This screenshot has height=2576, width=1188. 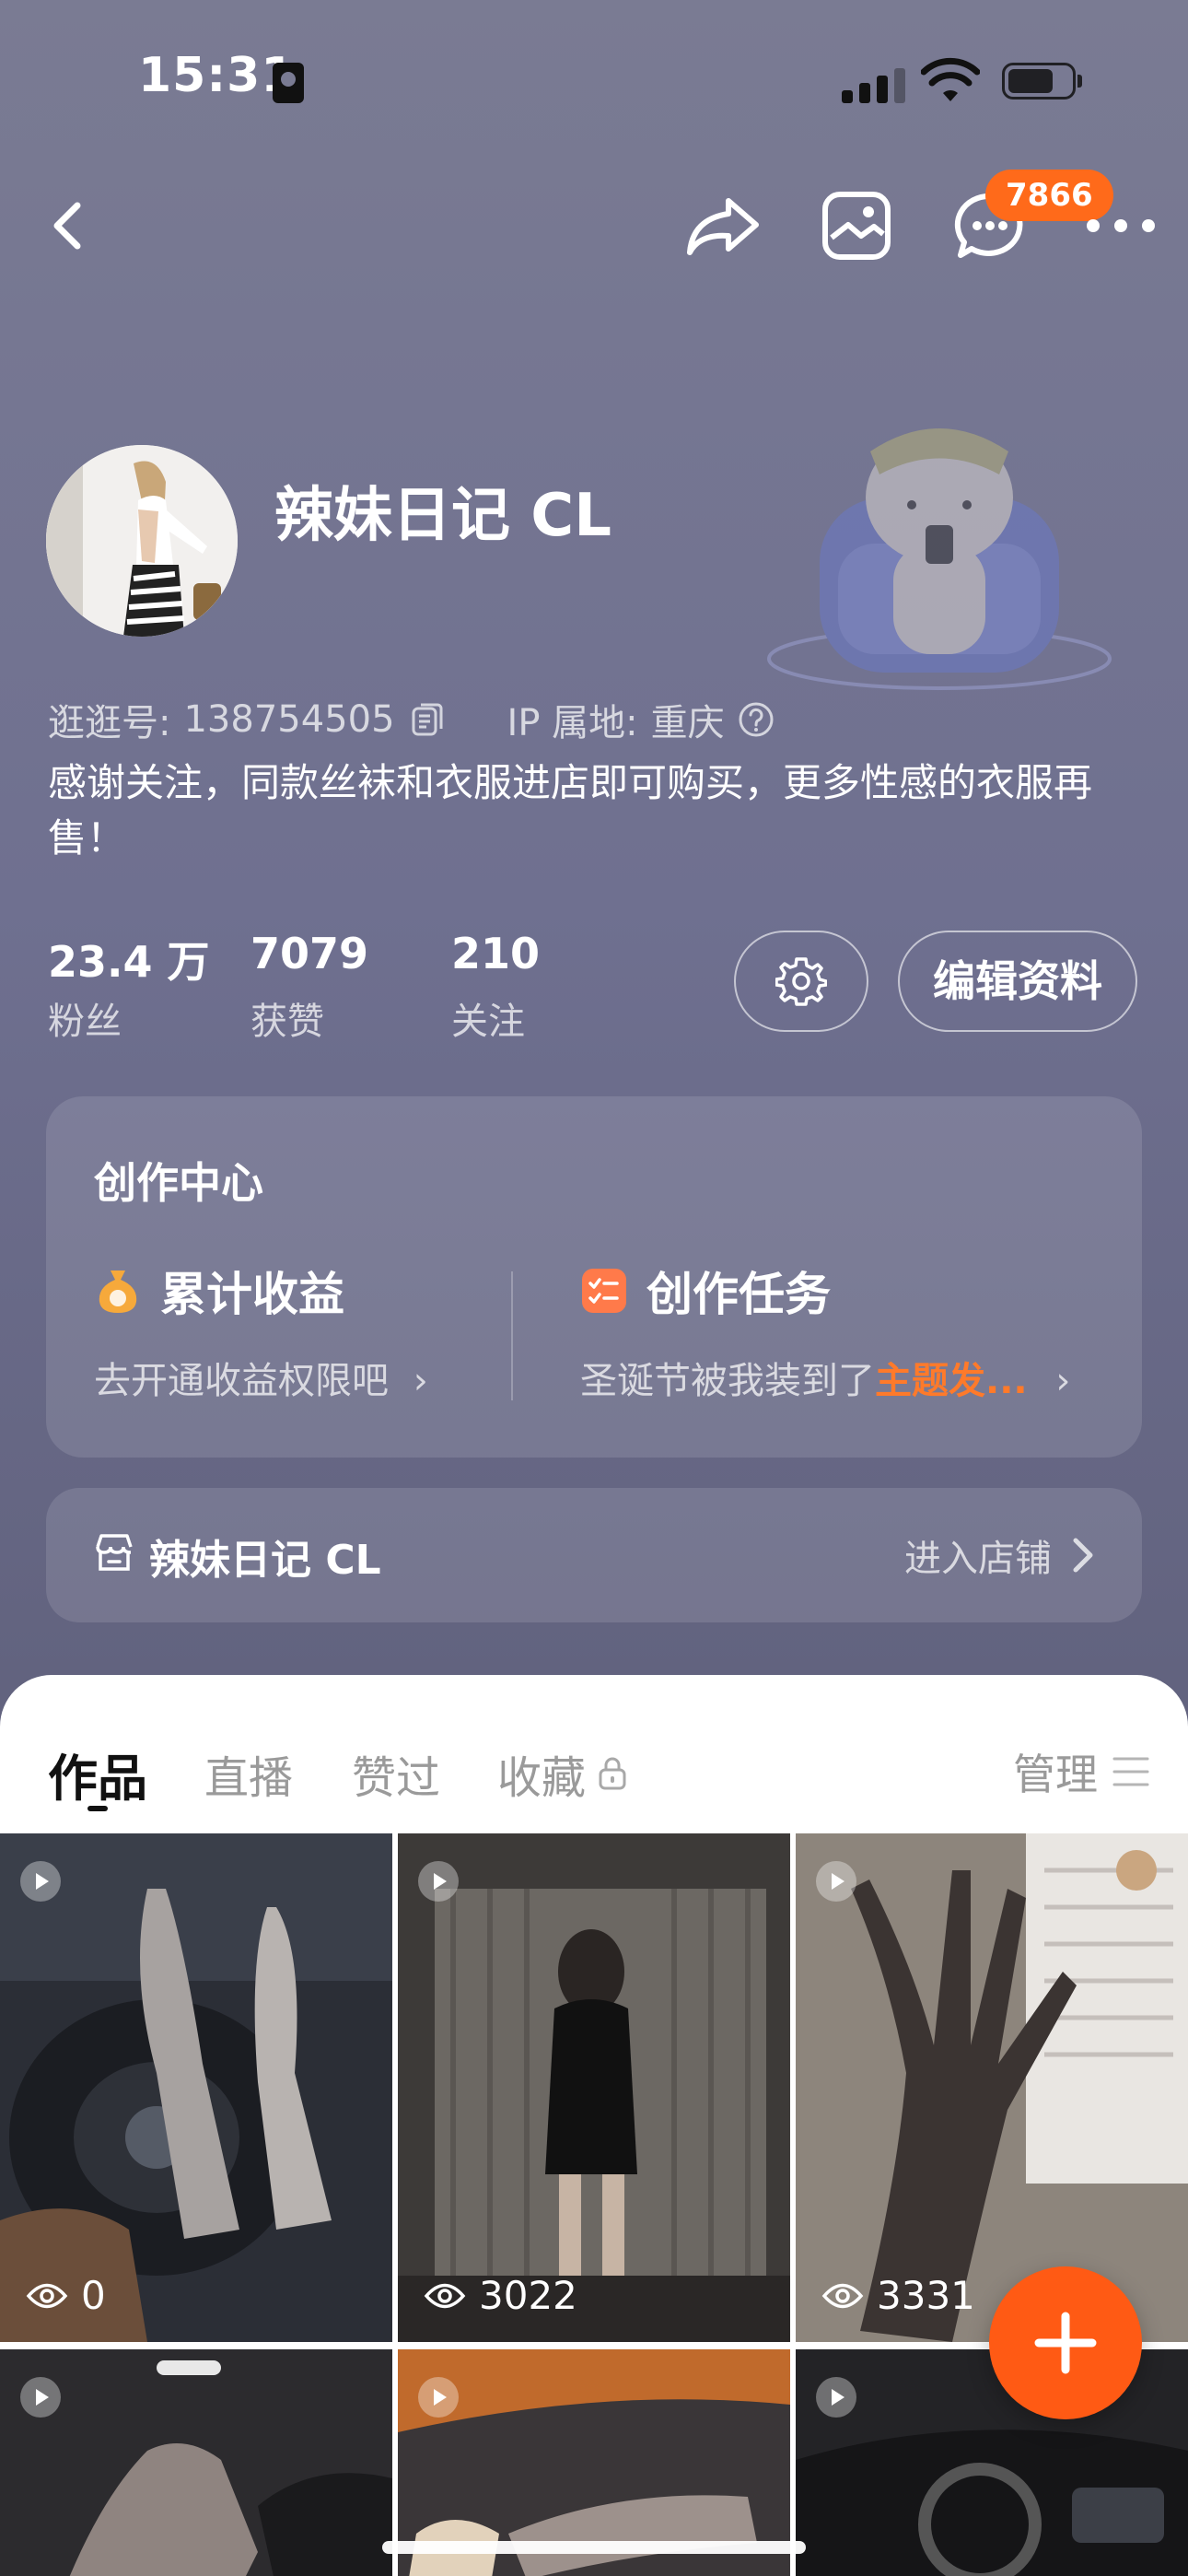 What do you see at coordinates (396, 1773) in the screenshot?
I see `tab-liked: 赞过` at bounding box center [396, 1773].